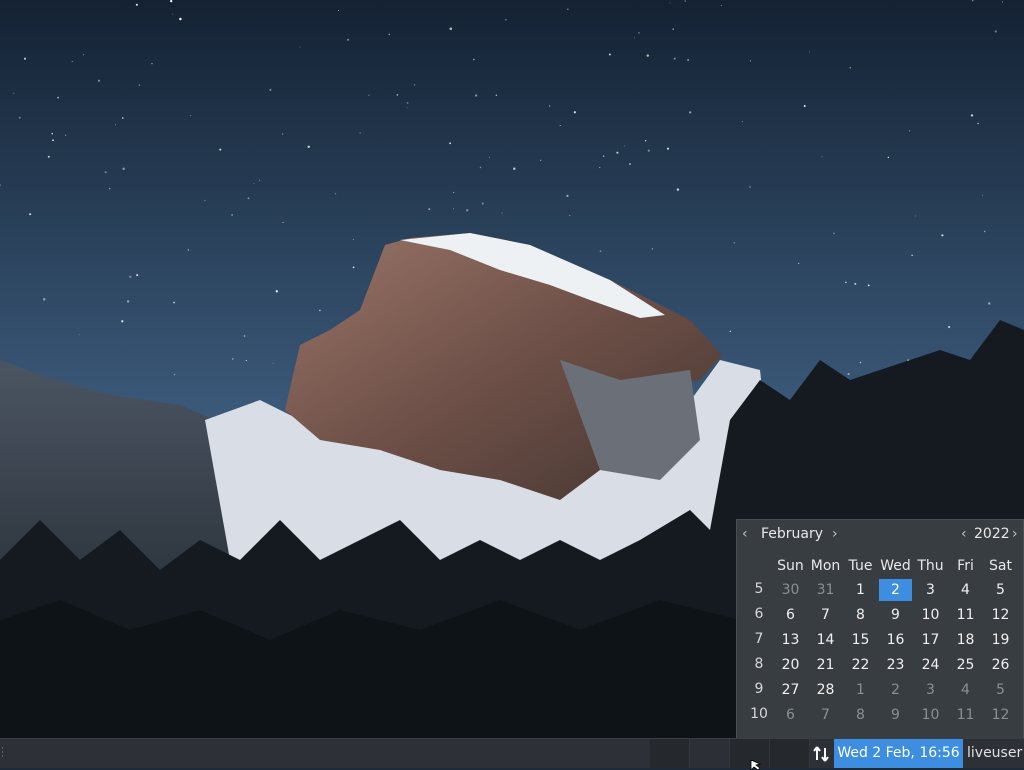 This screenshot has width=1024, height=770. Describe the element at coordinates (792, 534) in the screenshot. I see `month-label: February` at that location.